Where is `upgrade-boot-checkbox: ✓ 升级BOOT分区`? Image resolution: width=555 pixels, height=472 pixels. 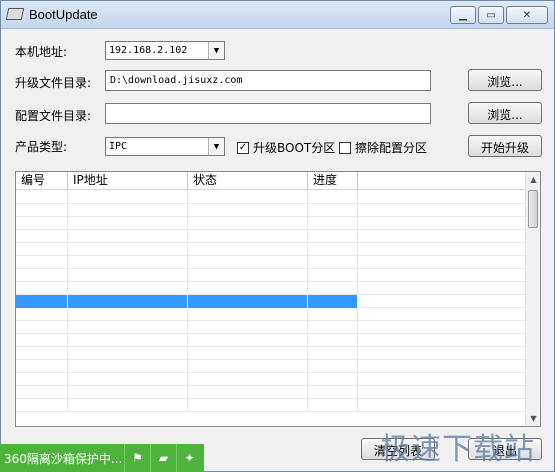 upgrade-boot-checkbox: ✓ 升级BOOT分区 is located at coordinates (286, 147).